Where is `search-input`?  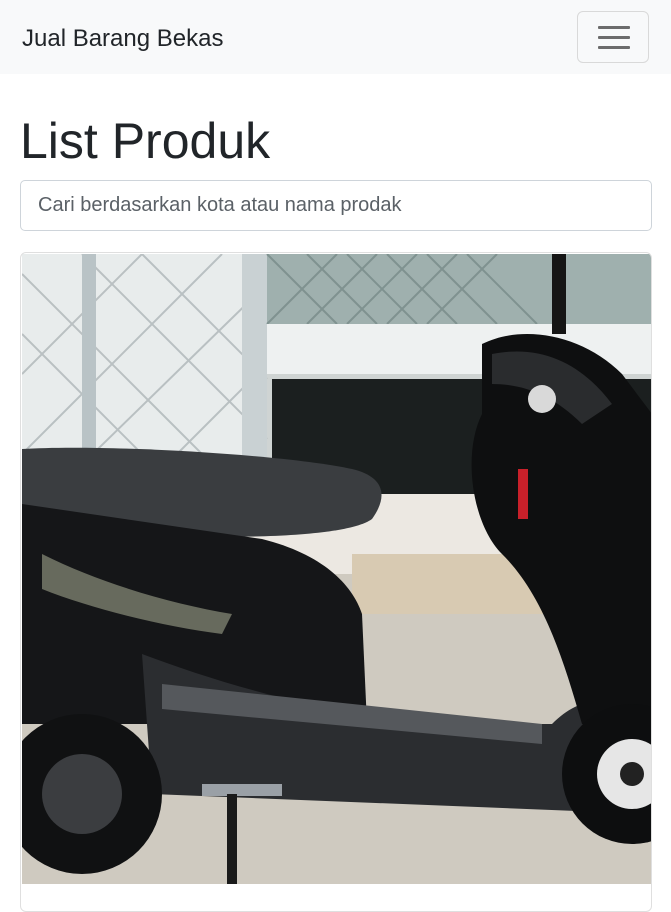 search-input is located at coordinates (336, 205).